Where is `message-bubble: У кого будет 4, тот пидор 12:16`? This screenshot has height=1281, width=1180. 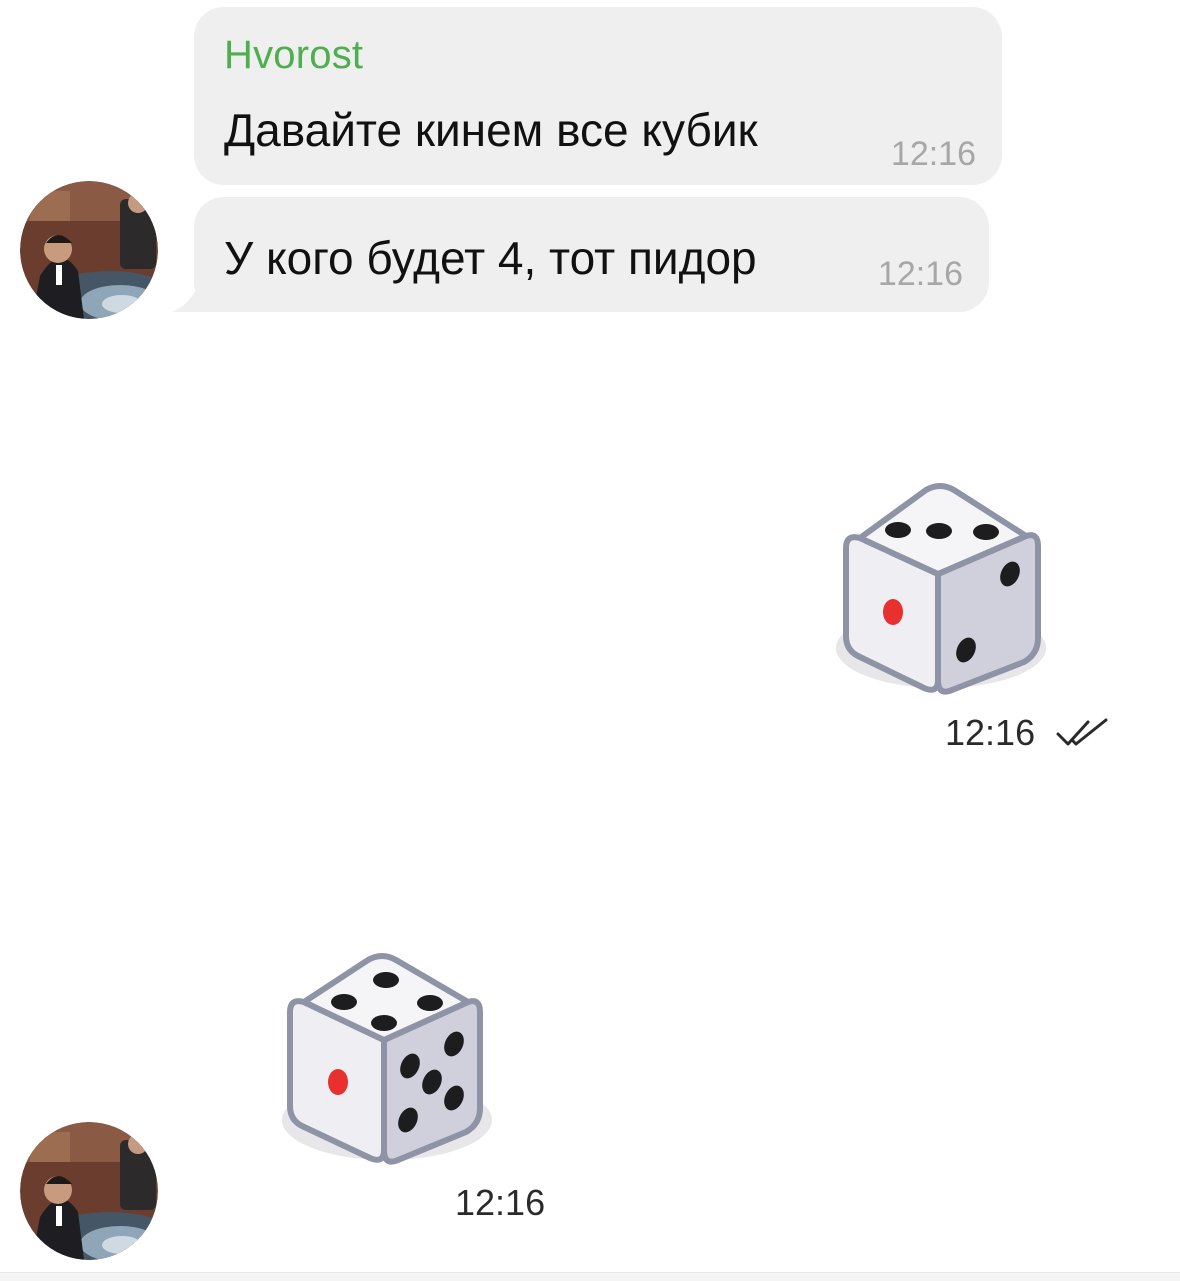 message-bubble: У кого будет 4, тот пидор 12:16 is located at coordinates (591, 254).